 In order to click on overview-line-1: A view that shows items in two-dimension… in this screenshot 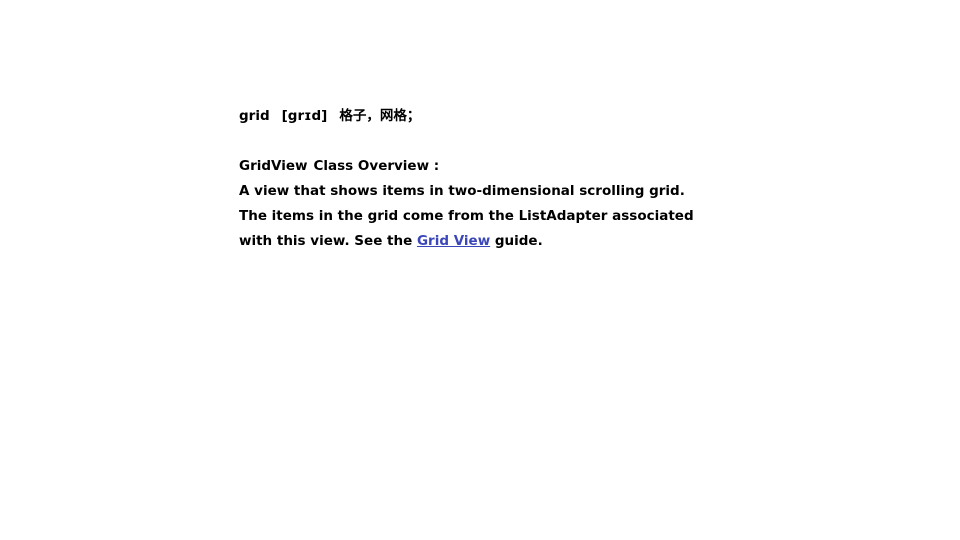, I will do `click(462, 191)`.